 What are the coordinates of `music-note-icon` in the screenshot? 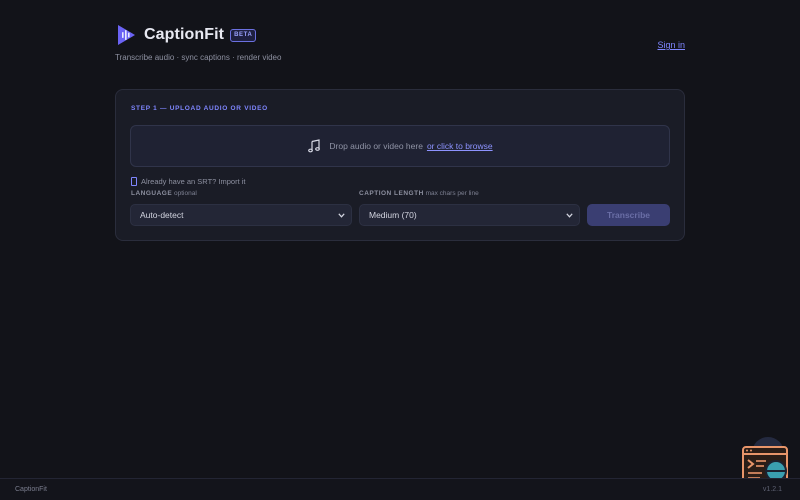 It's located at (314, 146).